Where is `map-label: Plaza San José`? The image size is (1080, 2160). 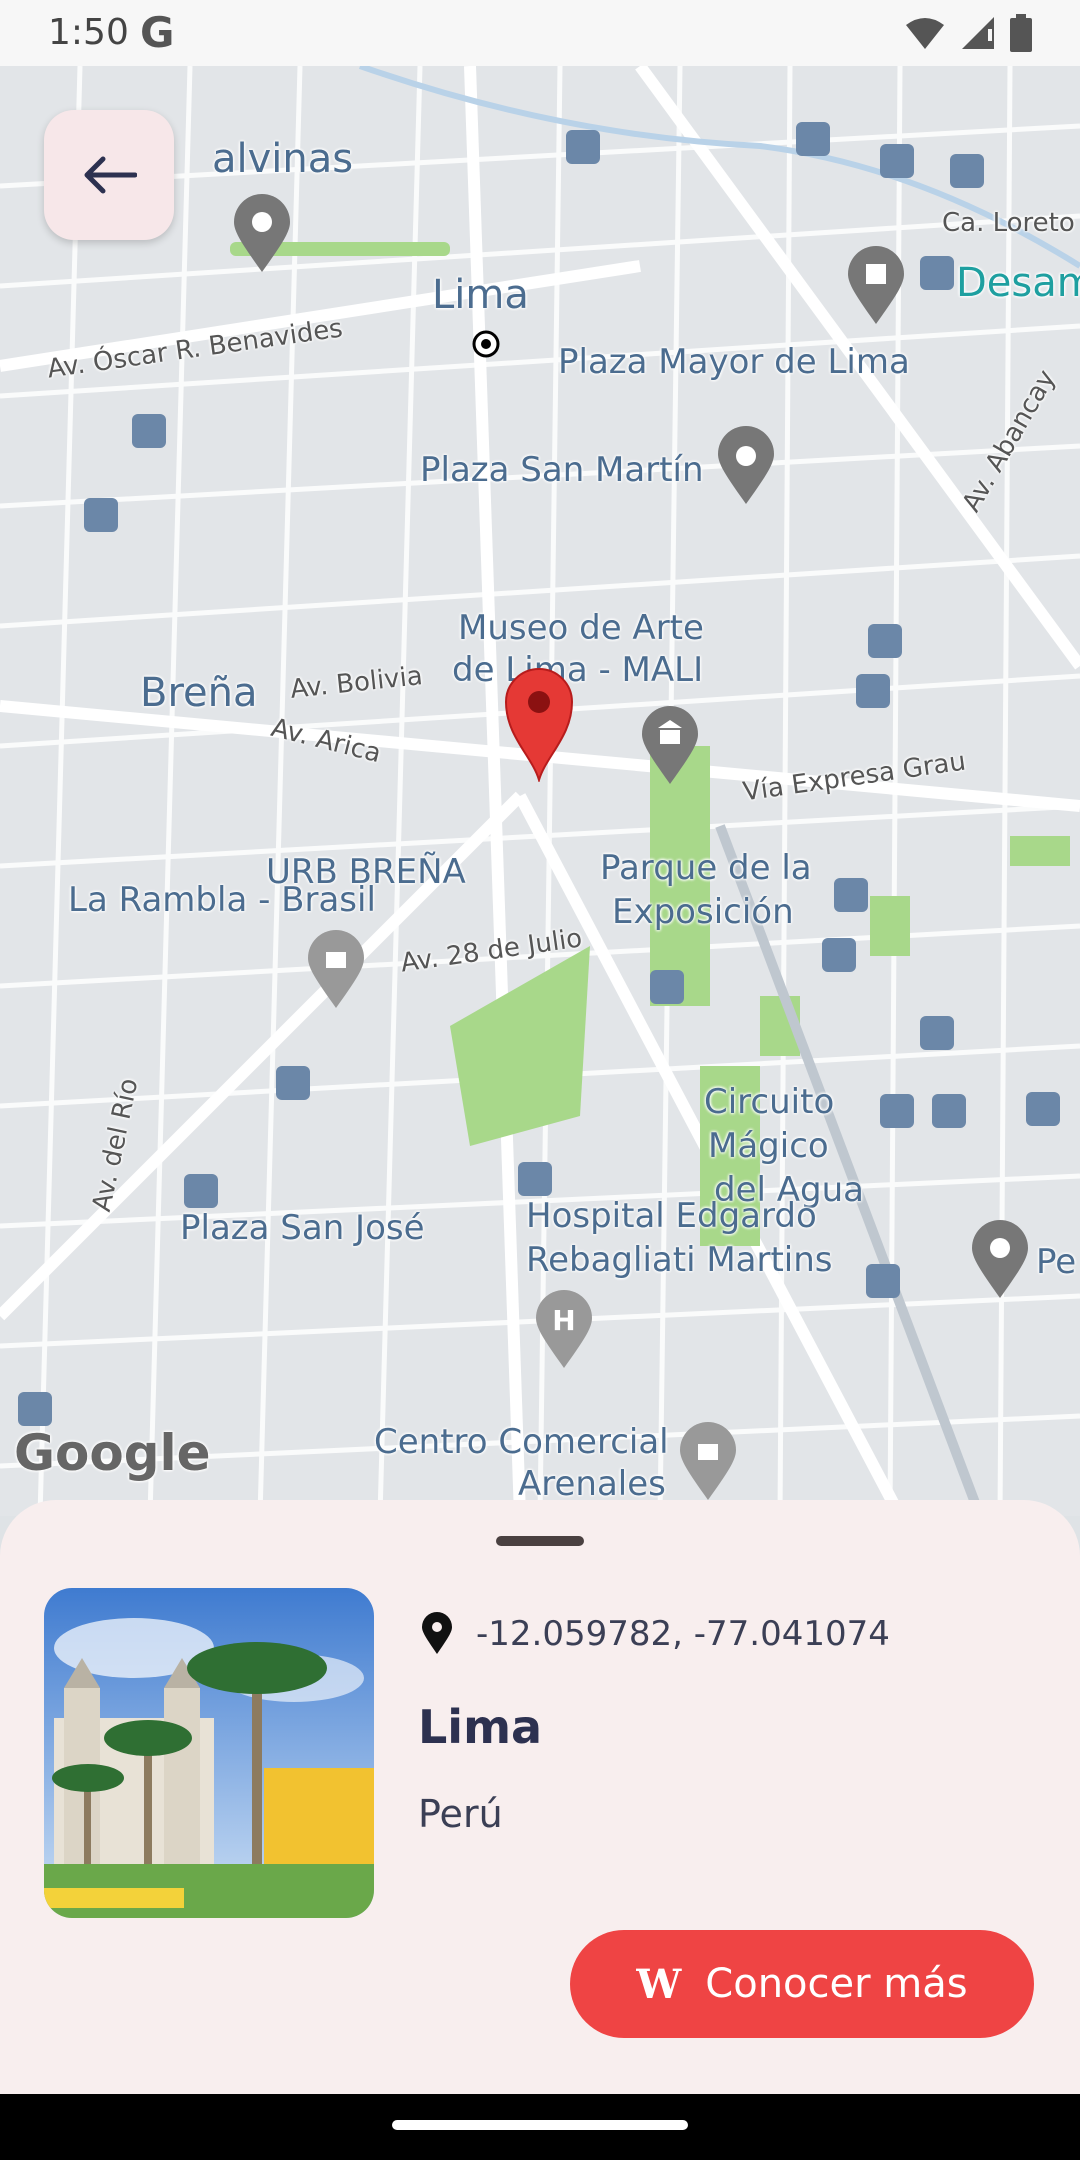
map-label: Plaza San José is located at coordinates (302, 1228).